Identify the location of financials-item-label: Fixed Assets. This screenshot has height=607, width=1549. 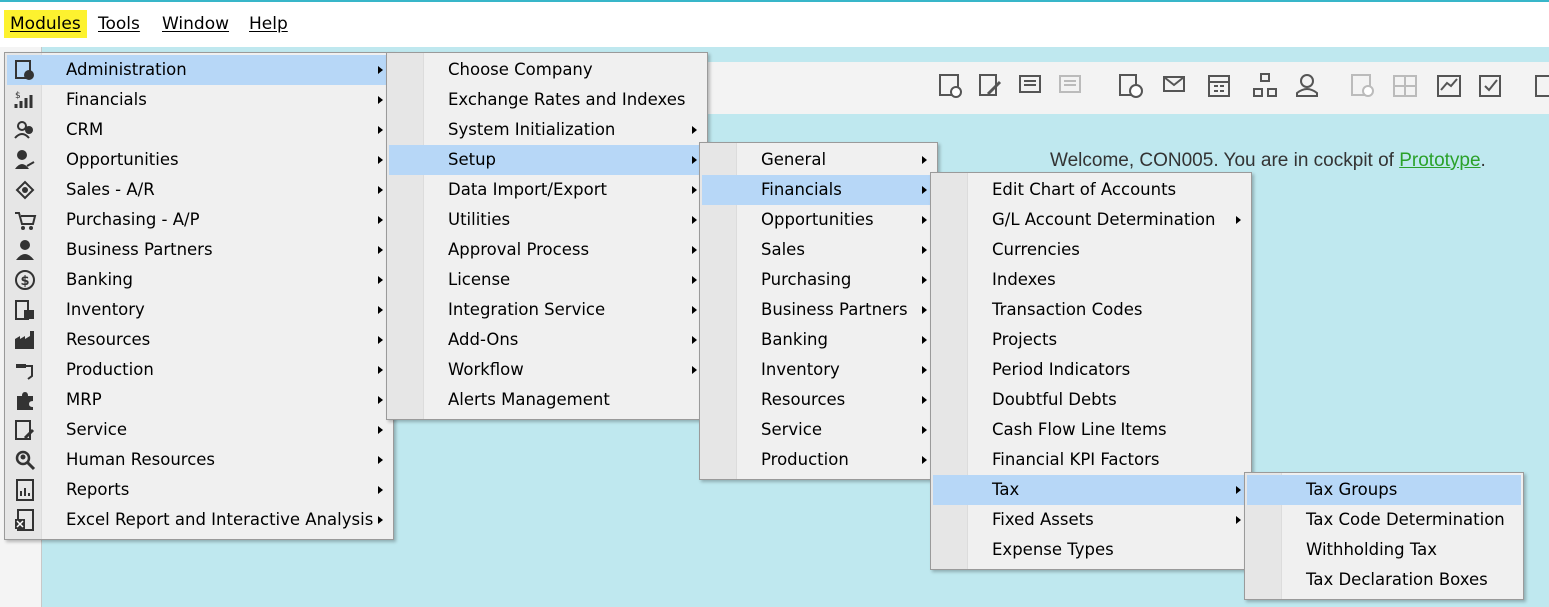
(1043, 519).